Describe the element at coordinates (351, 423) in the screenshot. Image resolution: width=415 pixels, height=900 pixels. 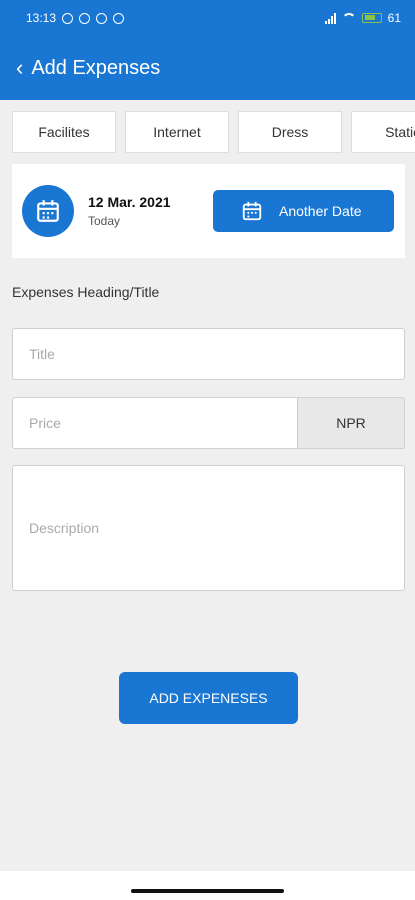
I see `currency-selector: NPR` at that location.